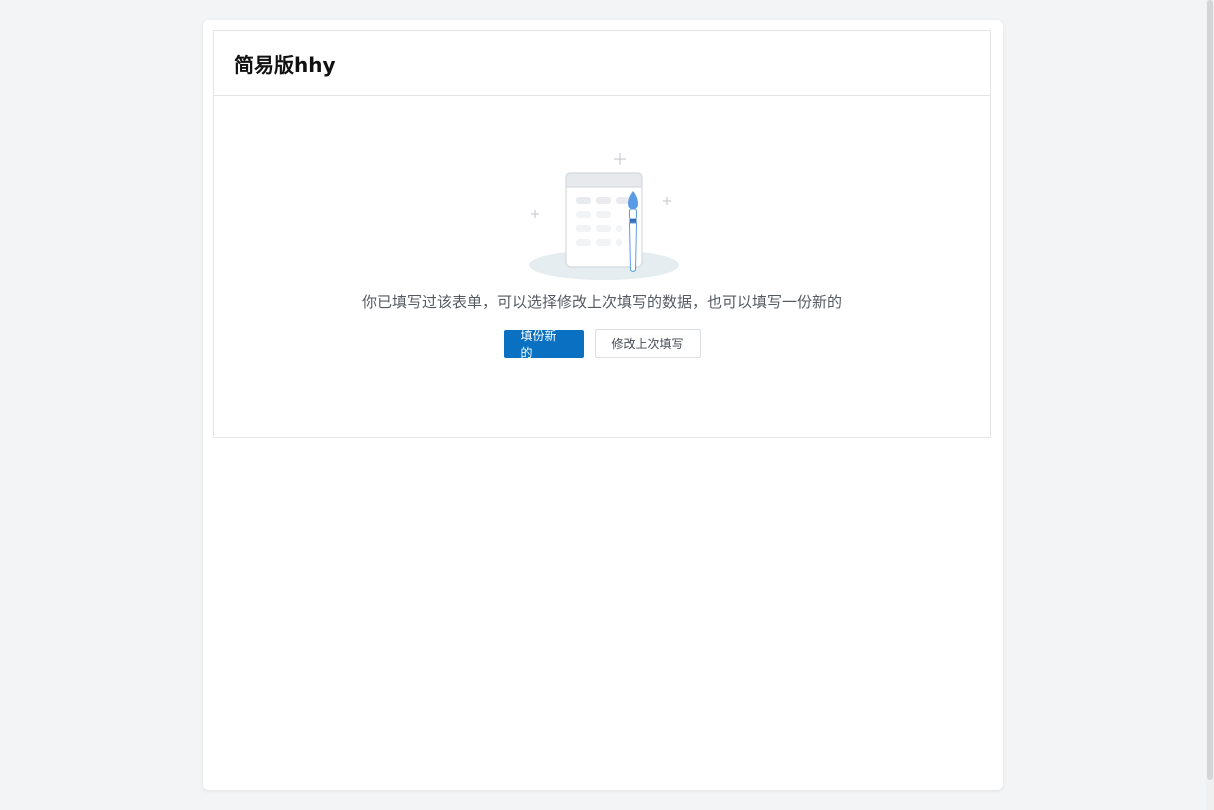 Image resolution: width=1214 pixels, height=810 pixels. Describe the element at coordinates (543, 344) in the screenshot. I see `fill-new-button: 填份新的` at that location.